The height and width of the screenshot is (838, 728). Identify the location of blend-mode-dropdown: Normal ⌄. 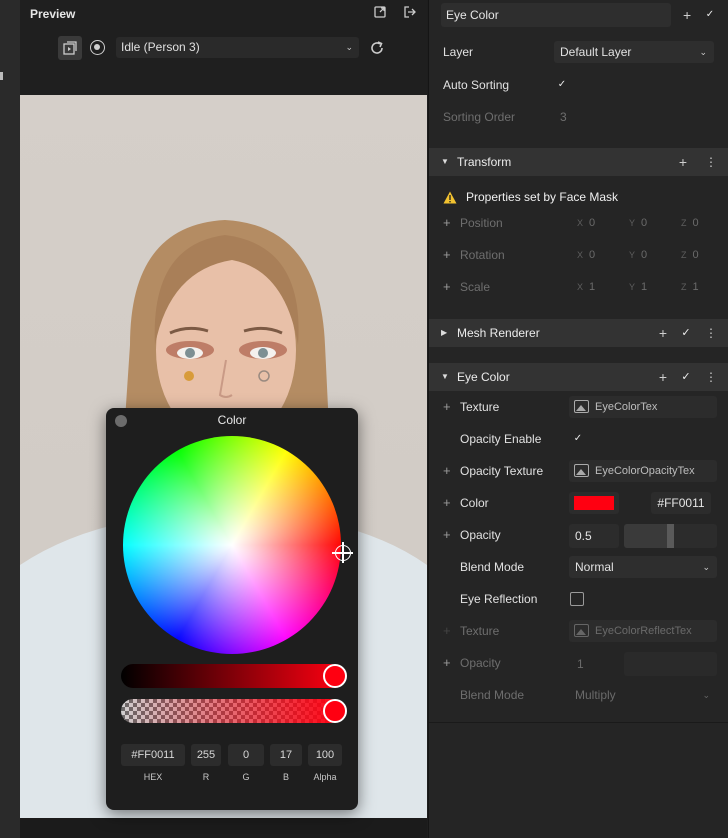
(643, 567).